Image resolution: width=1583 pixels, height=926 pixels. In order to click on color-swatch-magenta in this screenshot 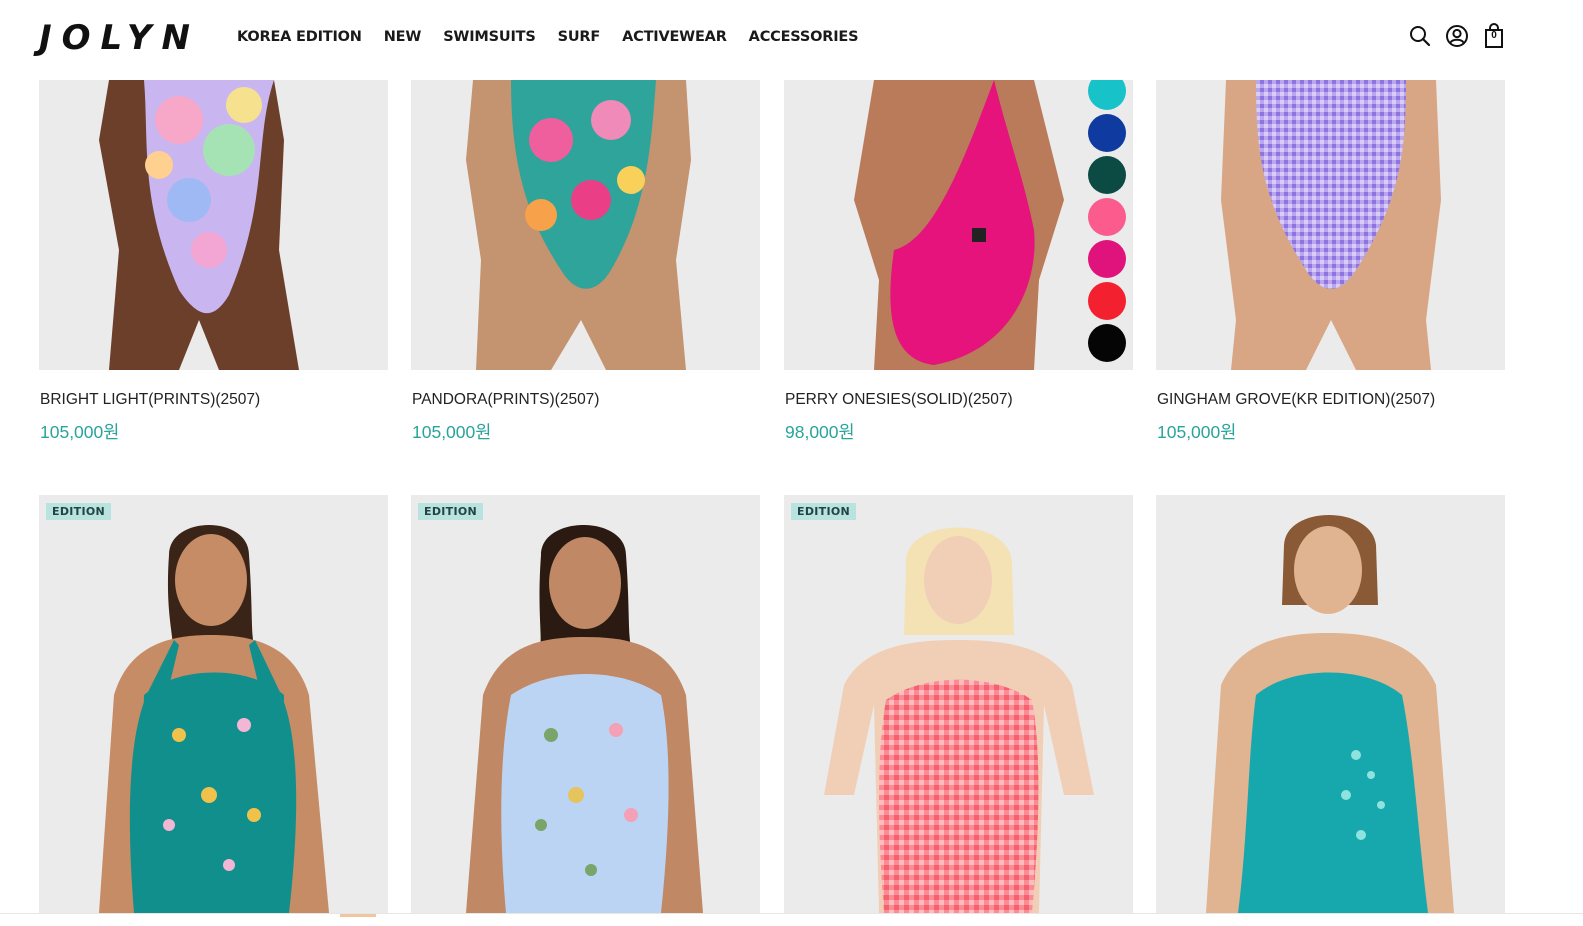, I will do `click(1107, 259)`.